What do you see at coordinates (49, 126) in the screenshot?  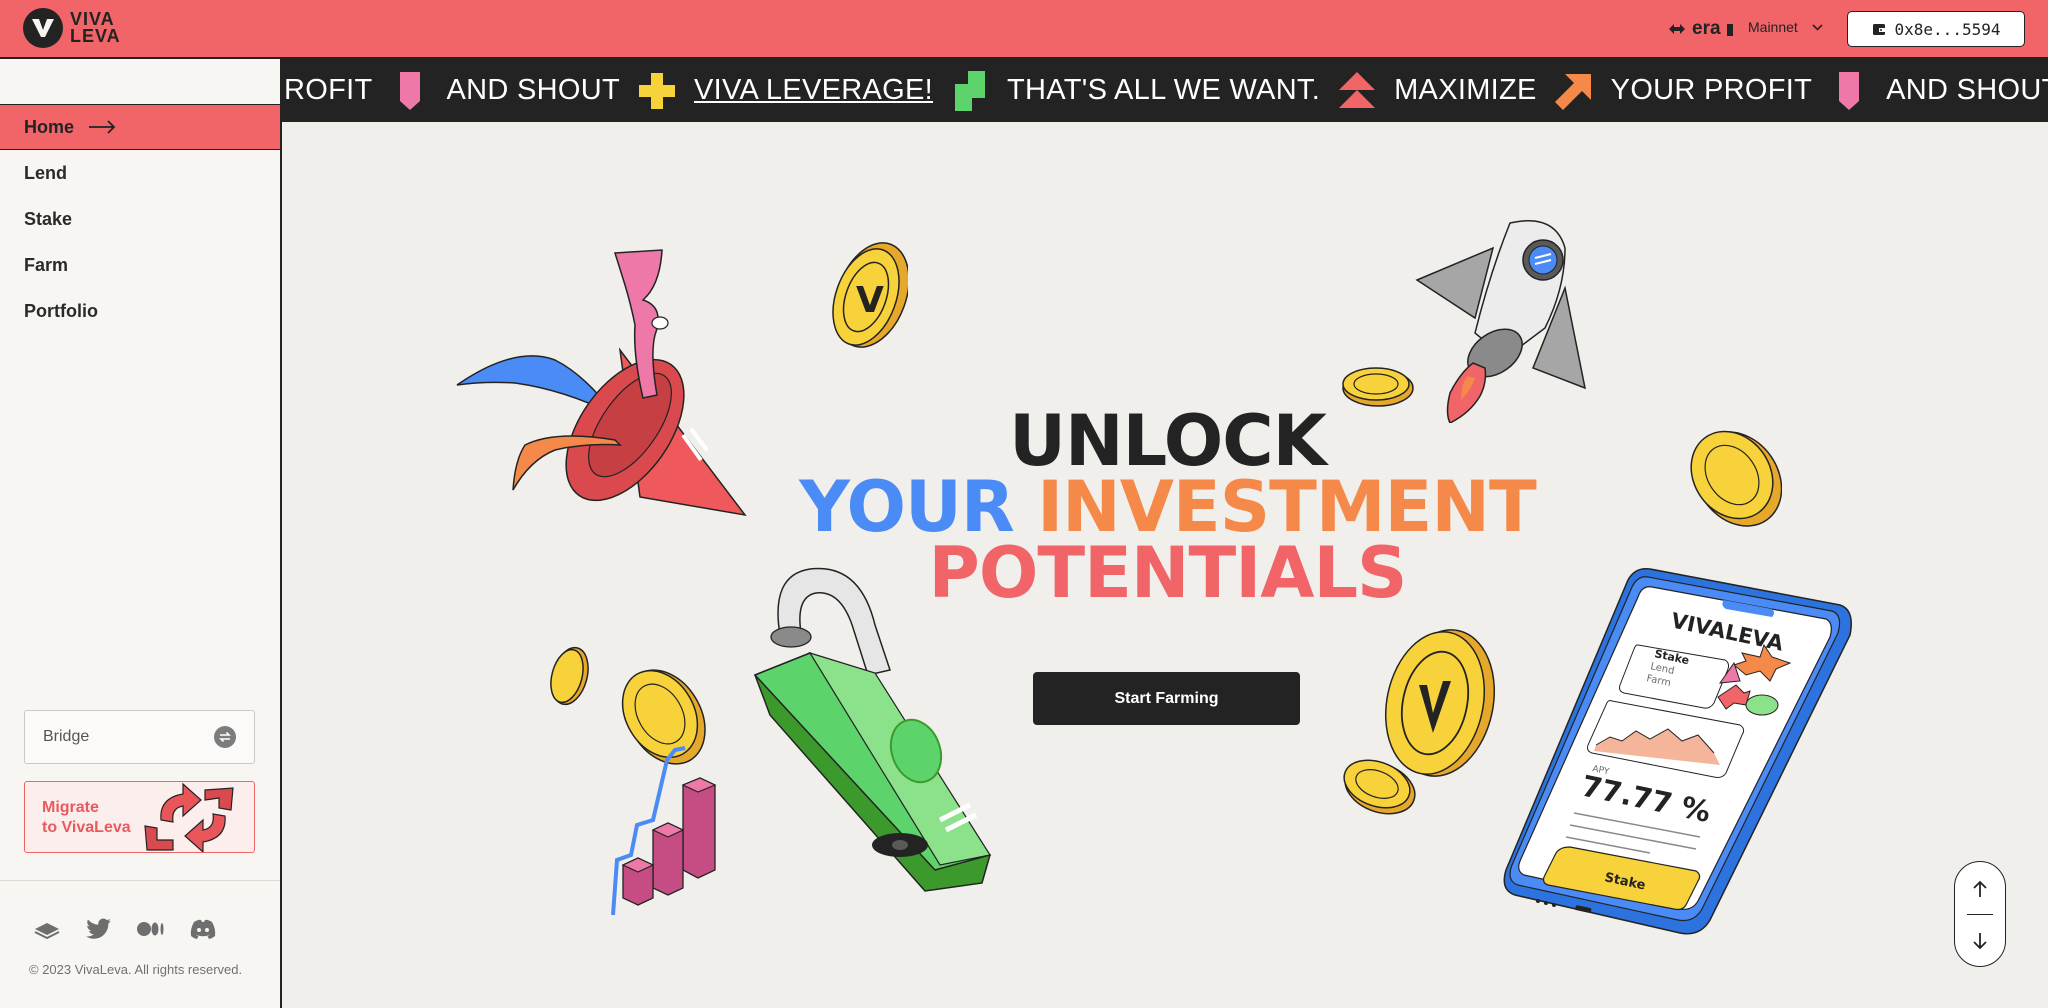 I see `sidebar-item-label: Home` at bounding box center [49, 126].